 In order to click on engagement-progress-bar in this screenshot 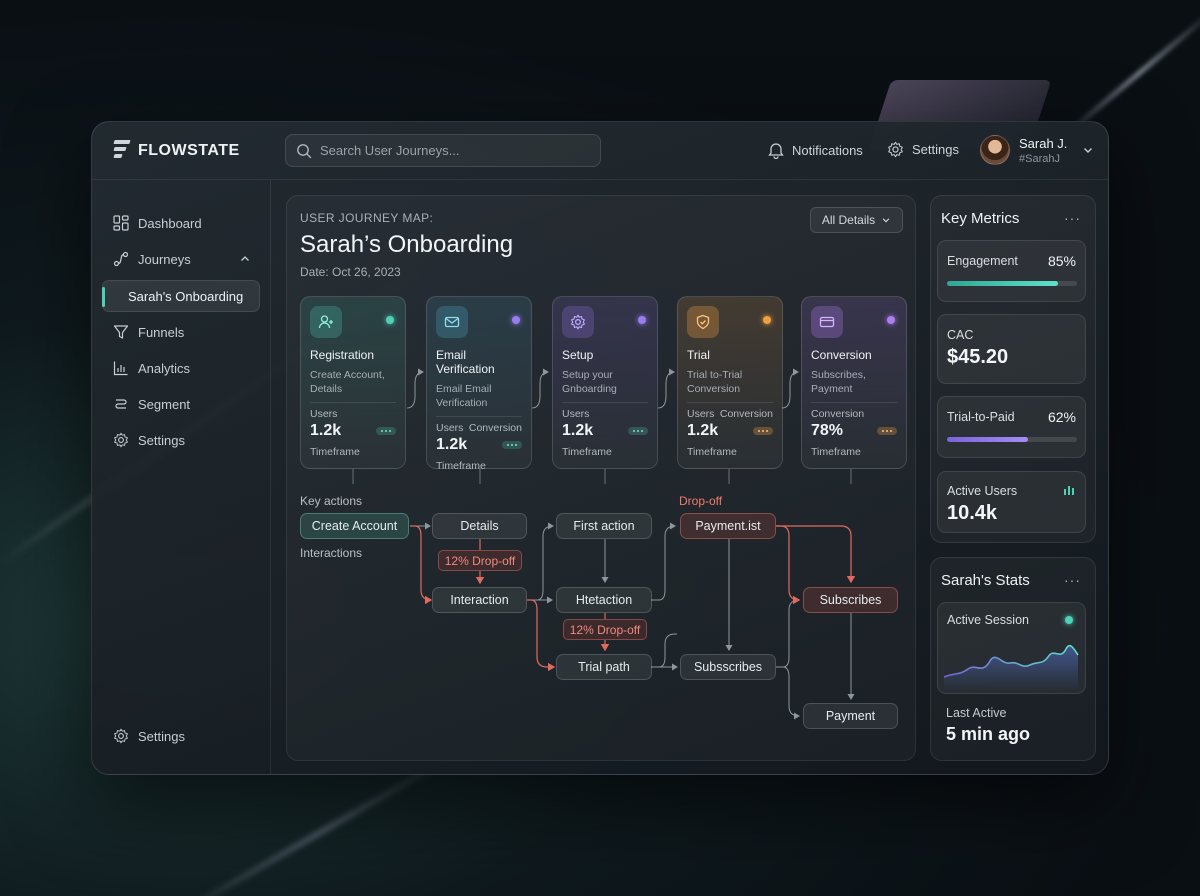, I will do `click(1012, 283)`.